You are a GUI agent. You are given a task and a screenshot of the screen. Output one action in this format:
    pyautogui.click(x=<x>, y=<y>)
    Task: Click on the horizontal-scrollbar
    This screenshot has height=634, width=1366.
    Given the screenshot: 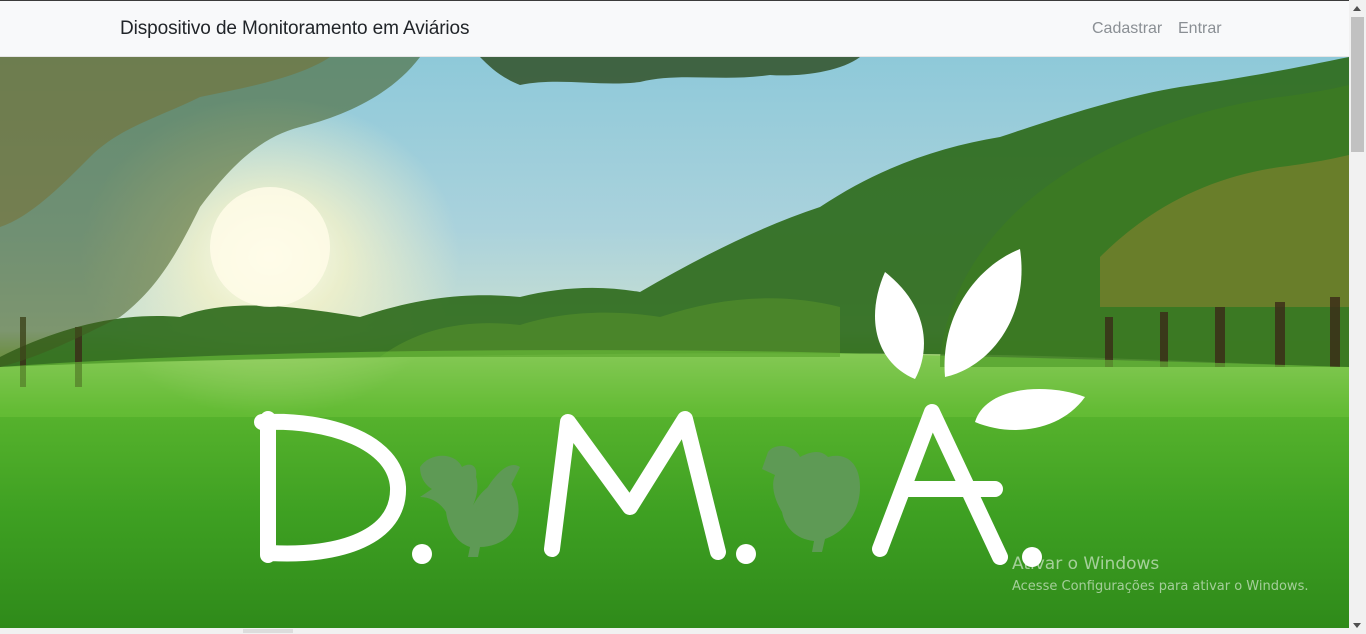 What is the action you would take?
    pyautogui.click(x=674, y=631)
    